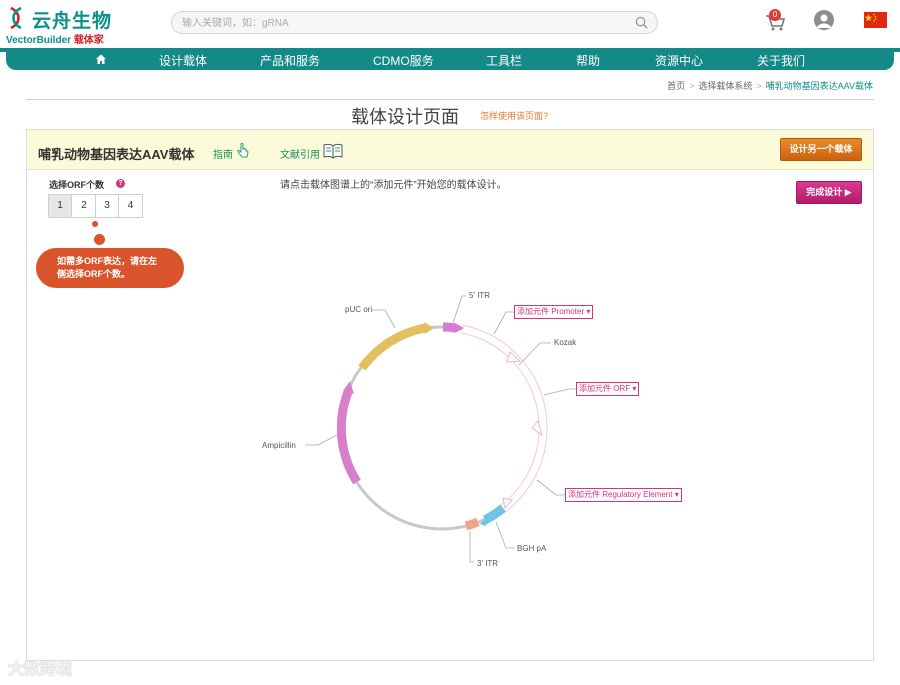  I want to click on add-orf-button: 添加元件 ORF ▾, so click(608, 389).